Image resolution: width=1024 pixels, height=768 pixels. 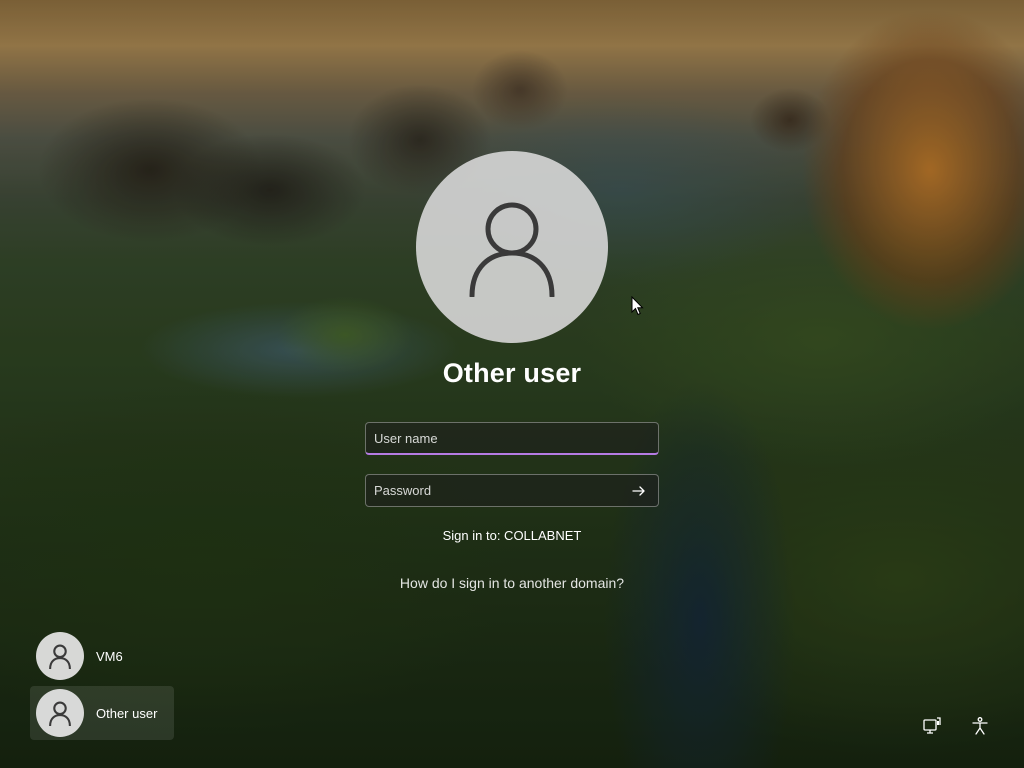 What do you see at coordinates (512, 583) in the screenshot?
I see `other-domain-help-link: How do I sign in to another domain?` at bounding box center [512, 583].